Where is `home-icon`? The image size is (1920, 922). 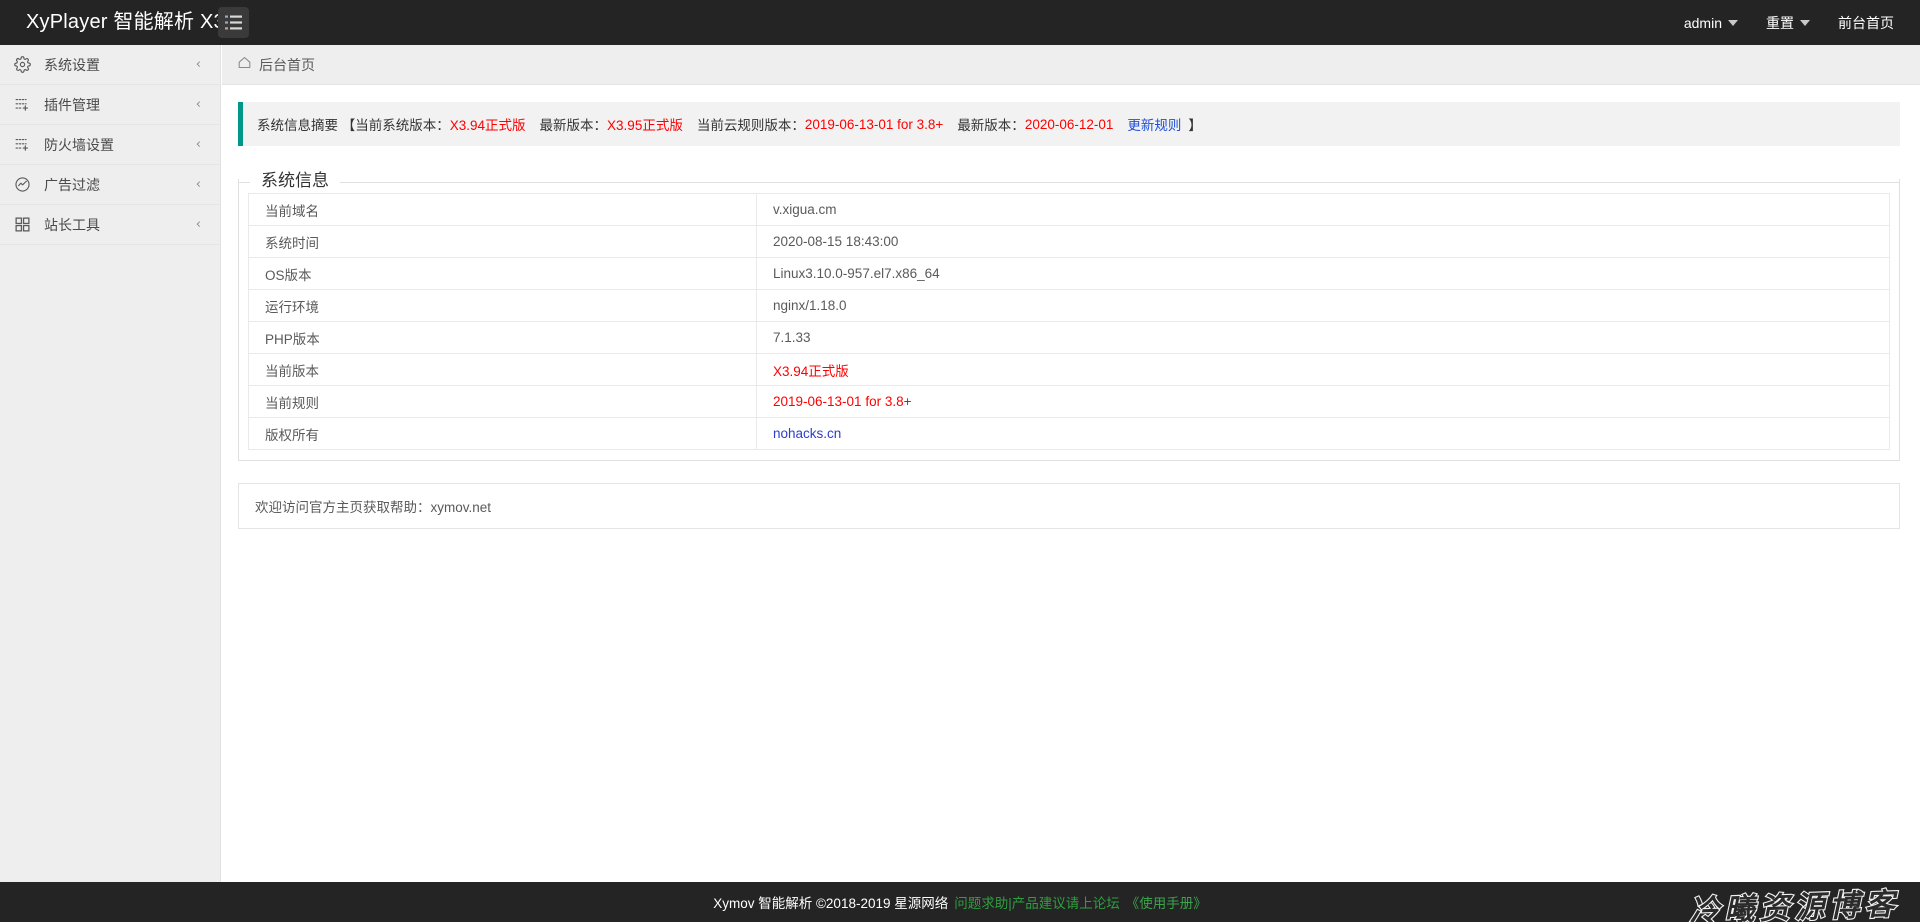
home-icon is located at coordinates (244, 65).